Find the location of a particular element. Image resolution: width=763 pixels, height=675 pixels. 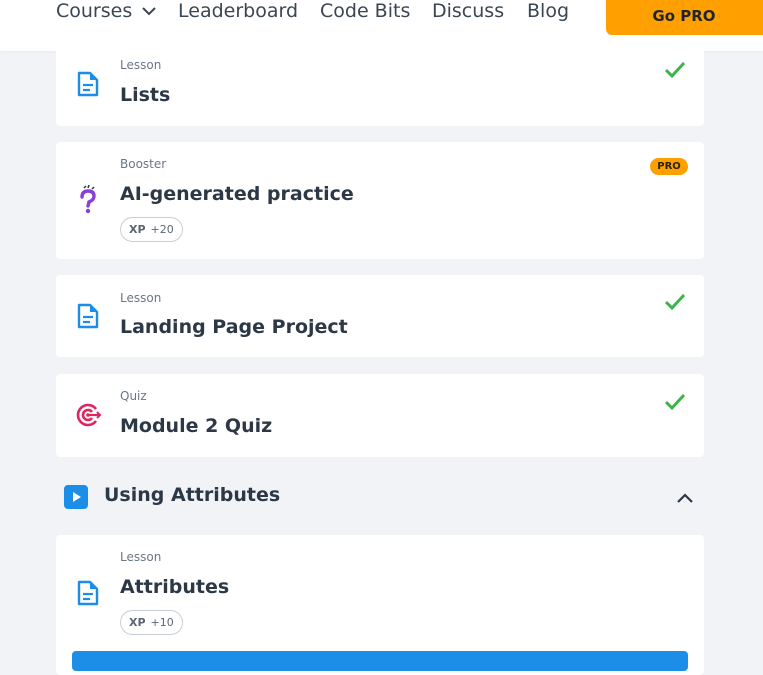

pro-badge: PRO is located at coordinates (669, 166).